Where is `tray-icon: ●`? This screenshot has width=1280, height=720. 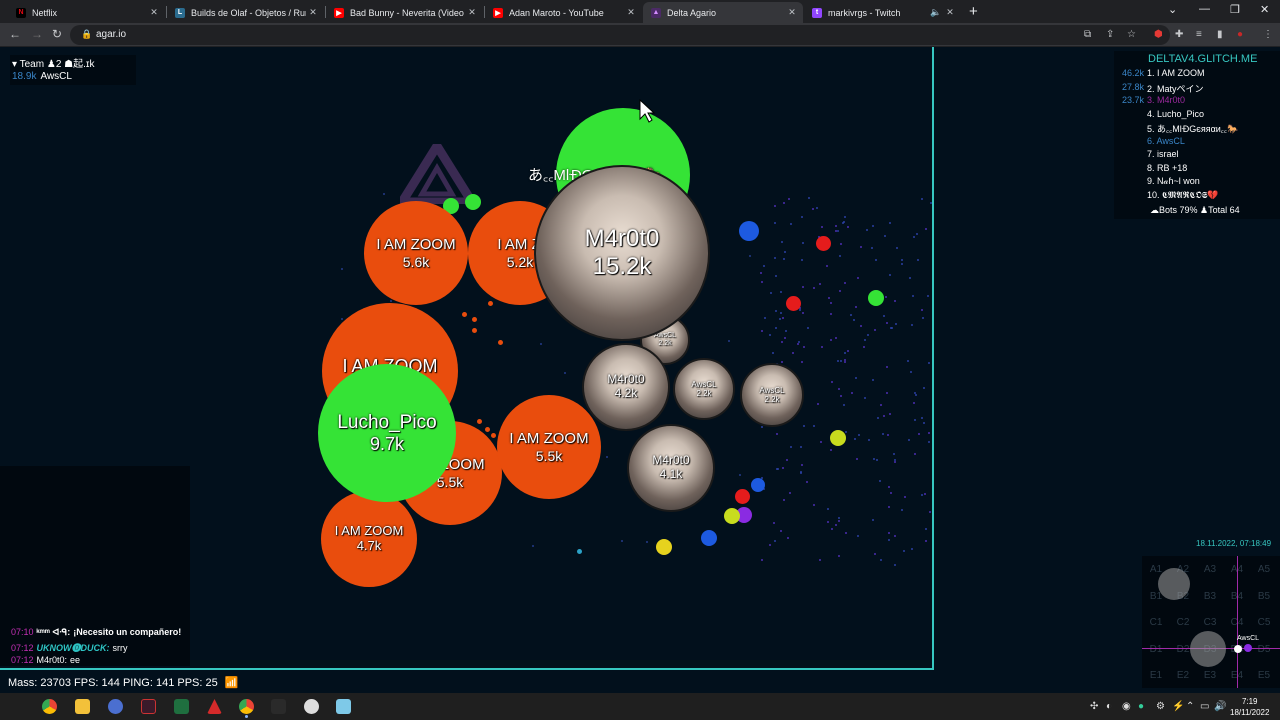
tray-icon: ● is located at coordinates (1141, 706).